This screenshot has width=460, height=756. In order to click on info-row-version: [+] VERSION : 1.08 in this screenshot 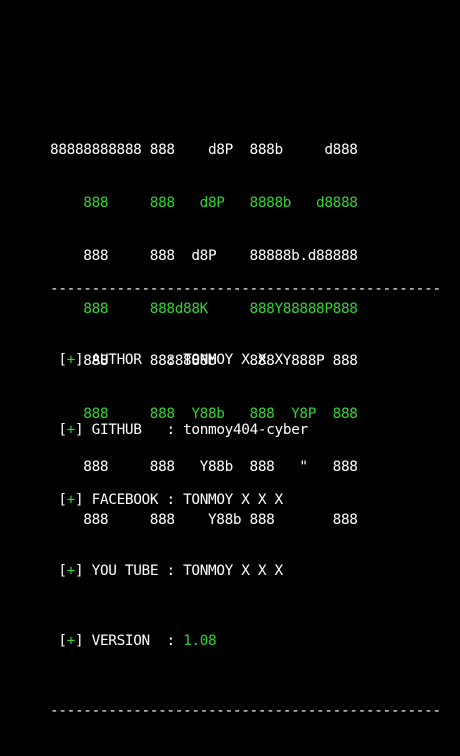, I will do `click(245, 642)`.